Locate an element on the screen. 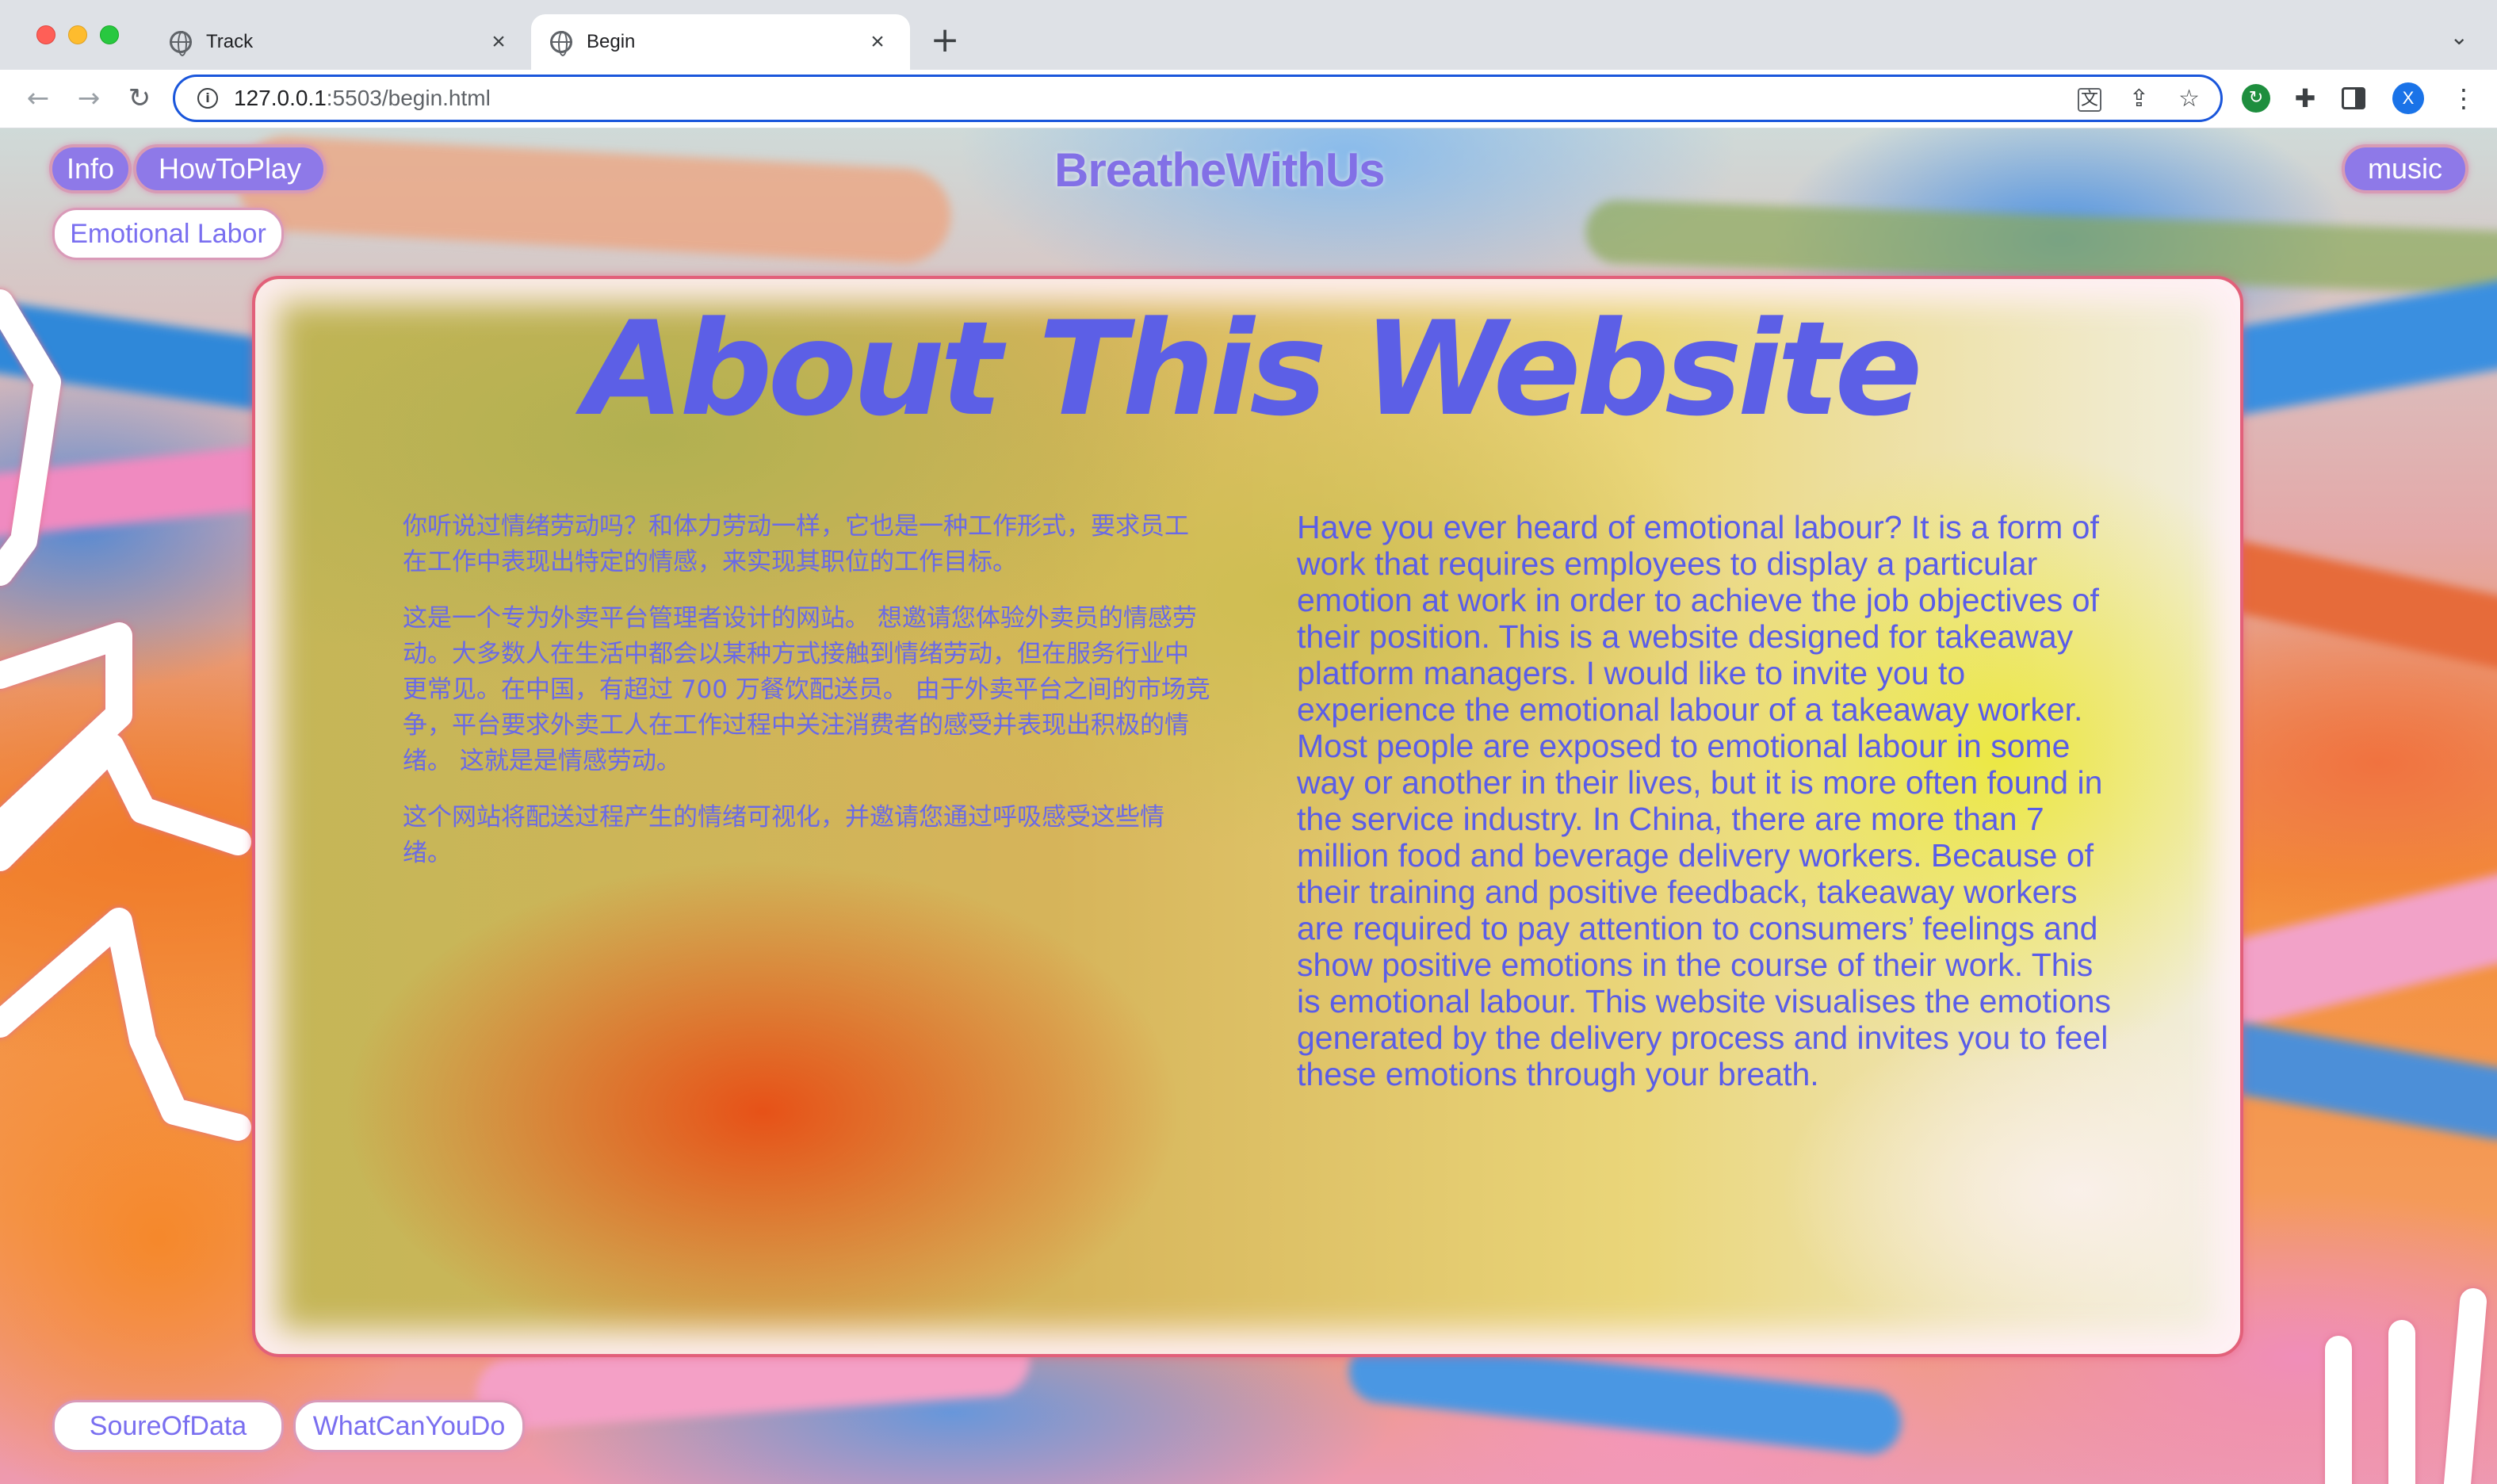 The height and width of the screenshot is (1484, 2497). url-host: 127.0.0.1 is located at coordinates (280, 98).